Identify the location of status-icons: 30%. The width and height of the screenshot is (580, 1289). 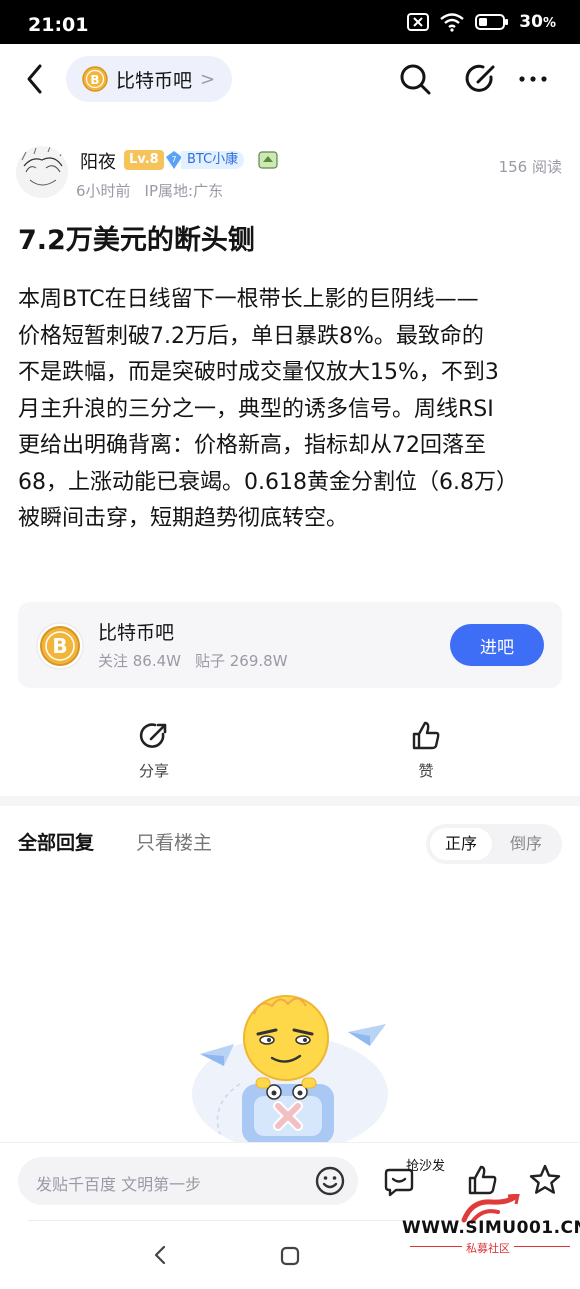
(481, 22).